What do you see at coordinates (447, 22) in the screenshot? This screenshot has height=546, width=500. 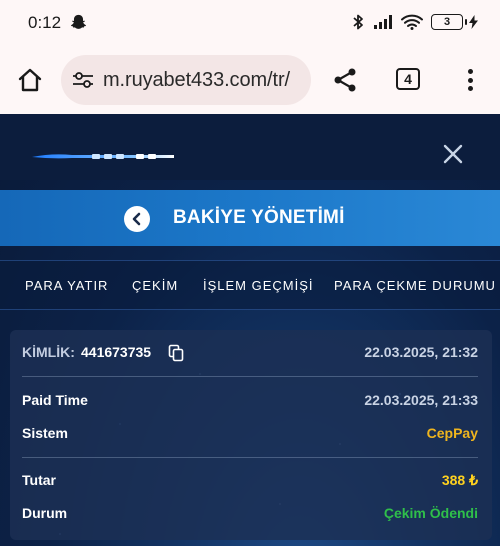 I see `battery-level: 3` at bounding box center [447, 22].